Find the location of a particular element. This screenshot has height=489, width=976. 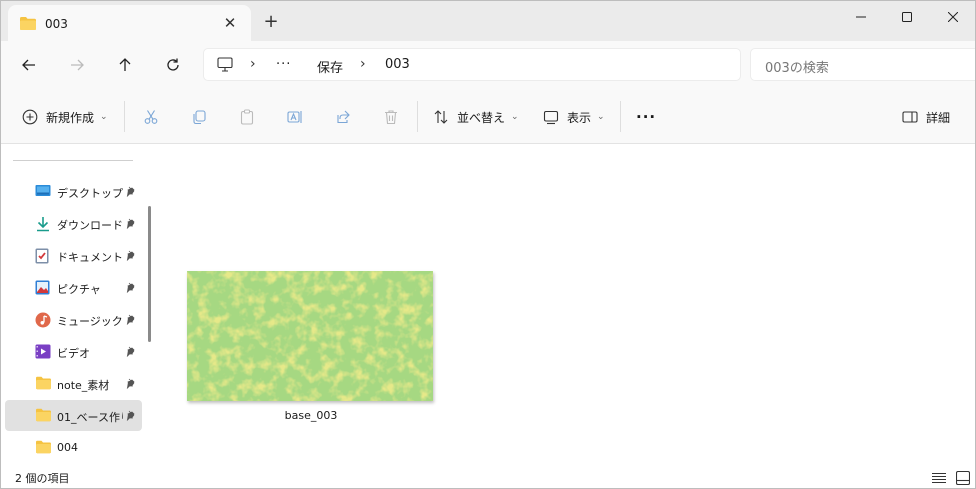

view-icon is located at coordinates (551, 117).